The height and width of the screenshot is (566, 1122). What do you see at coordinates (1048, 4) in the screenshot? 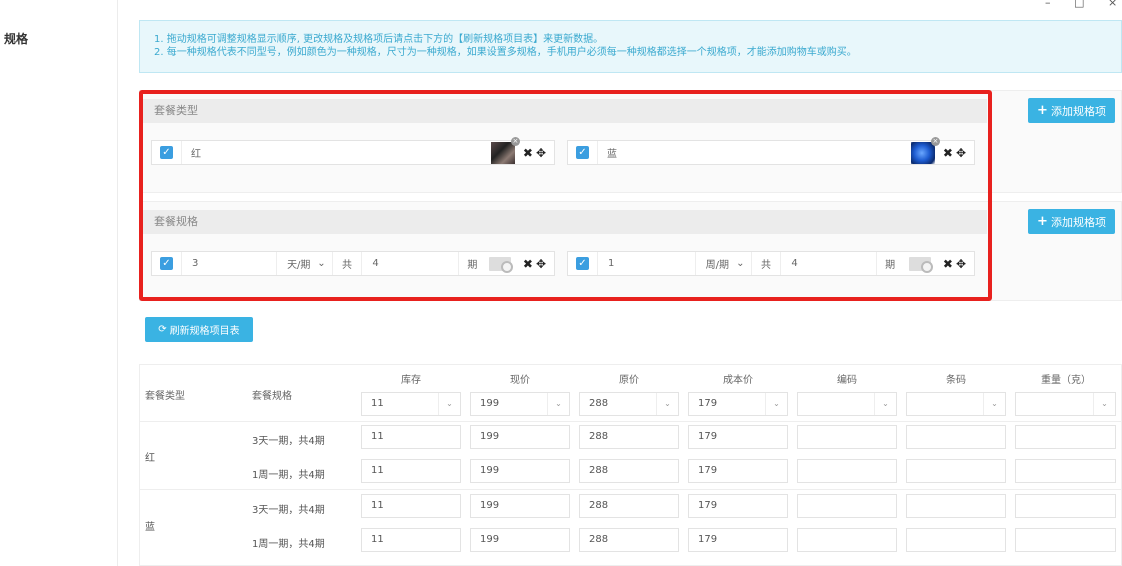
I see `minimize-icon: –` at bounding box center [1048, 4].